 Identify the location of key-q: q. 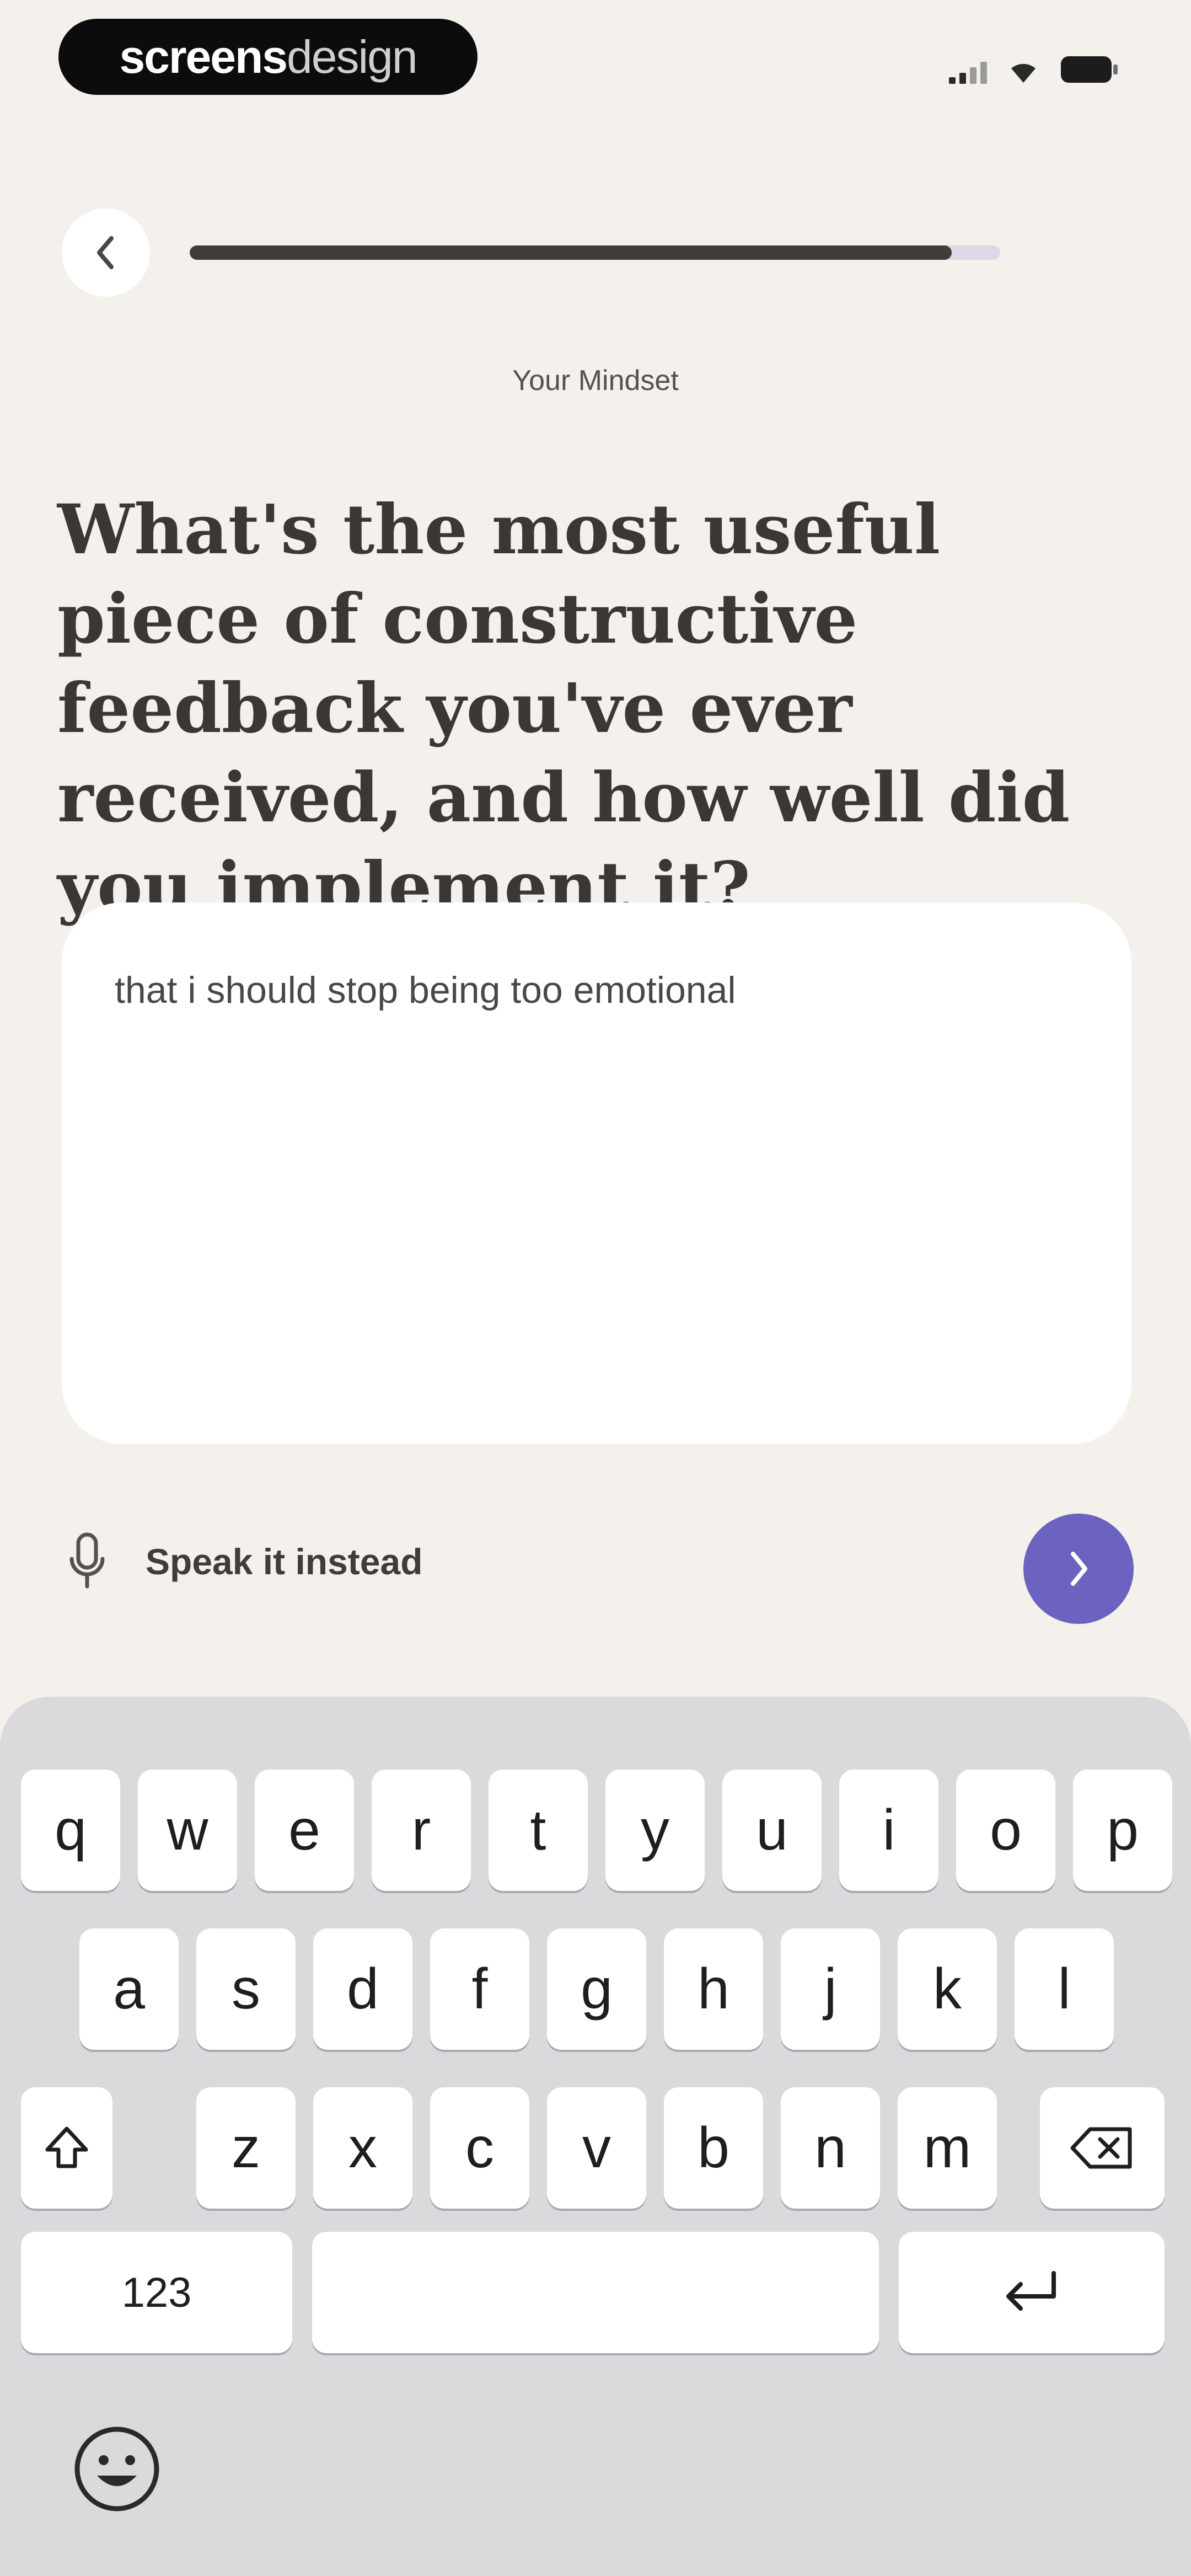
(70, 1830).